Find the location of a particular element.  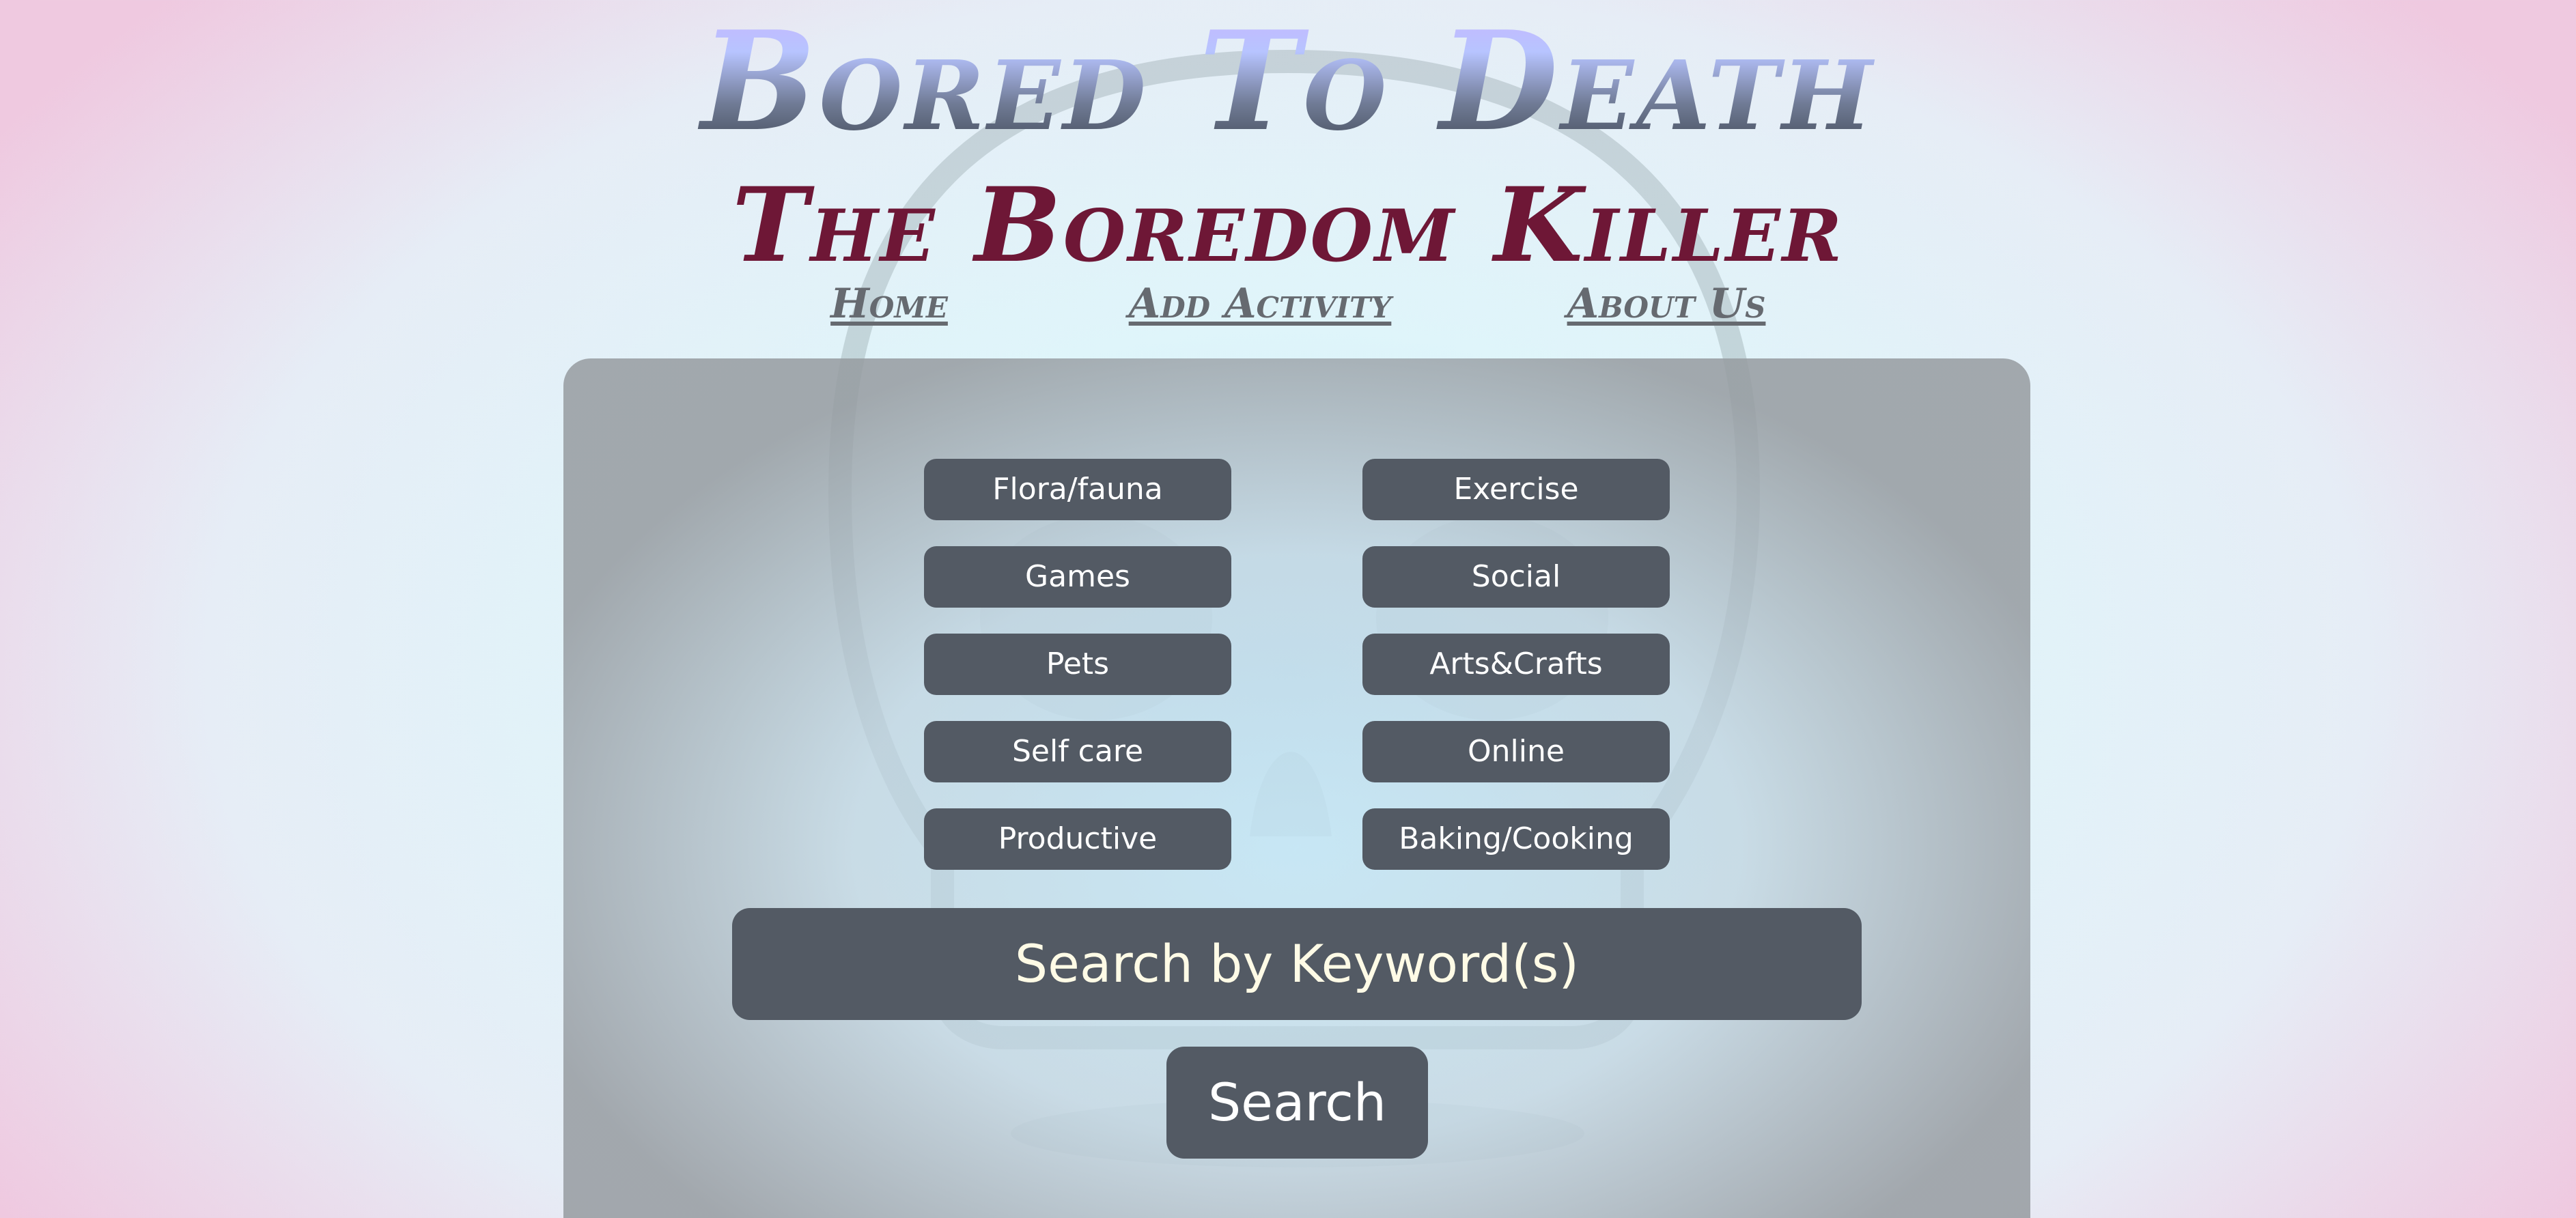

category-games-button: Games is located at coordinates (1077, 577).